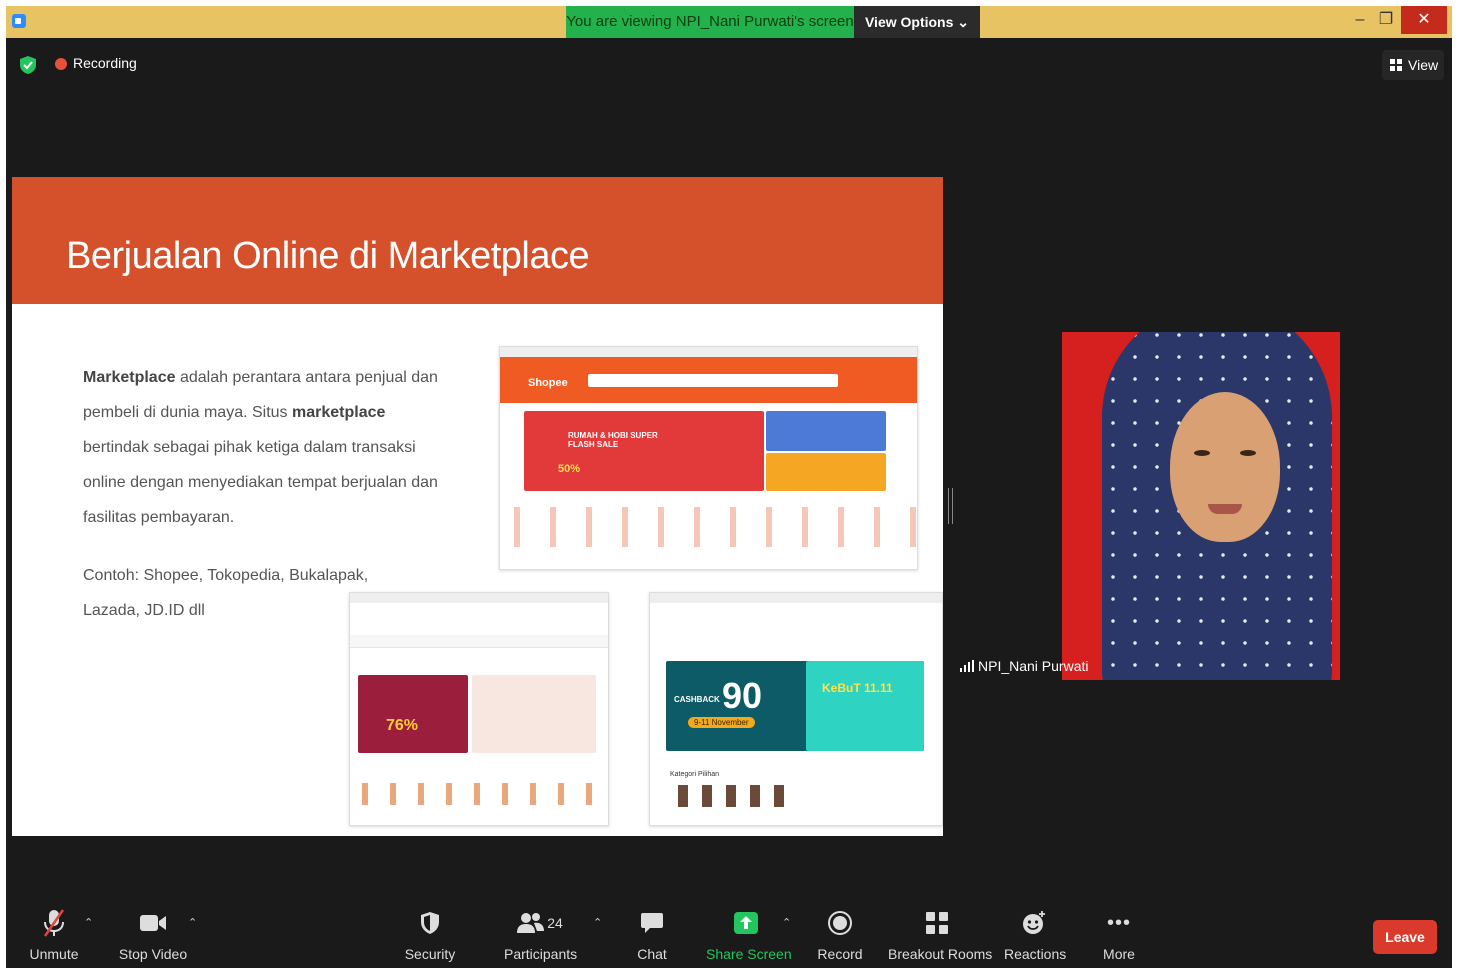 This screenshot has width=1459, height=968. Describe the element at coordinates (88, 922) in the screenshot. I see `audio-options-caret-icon: ⌃` at that location.